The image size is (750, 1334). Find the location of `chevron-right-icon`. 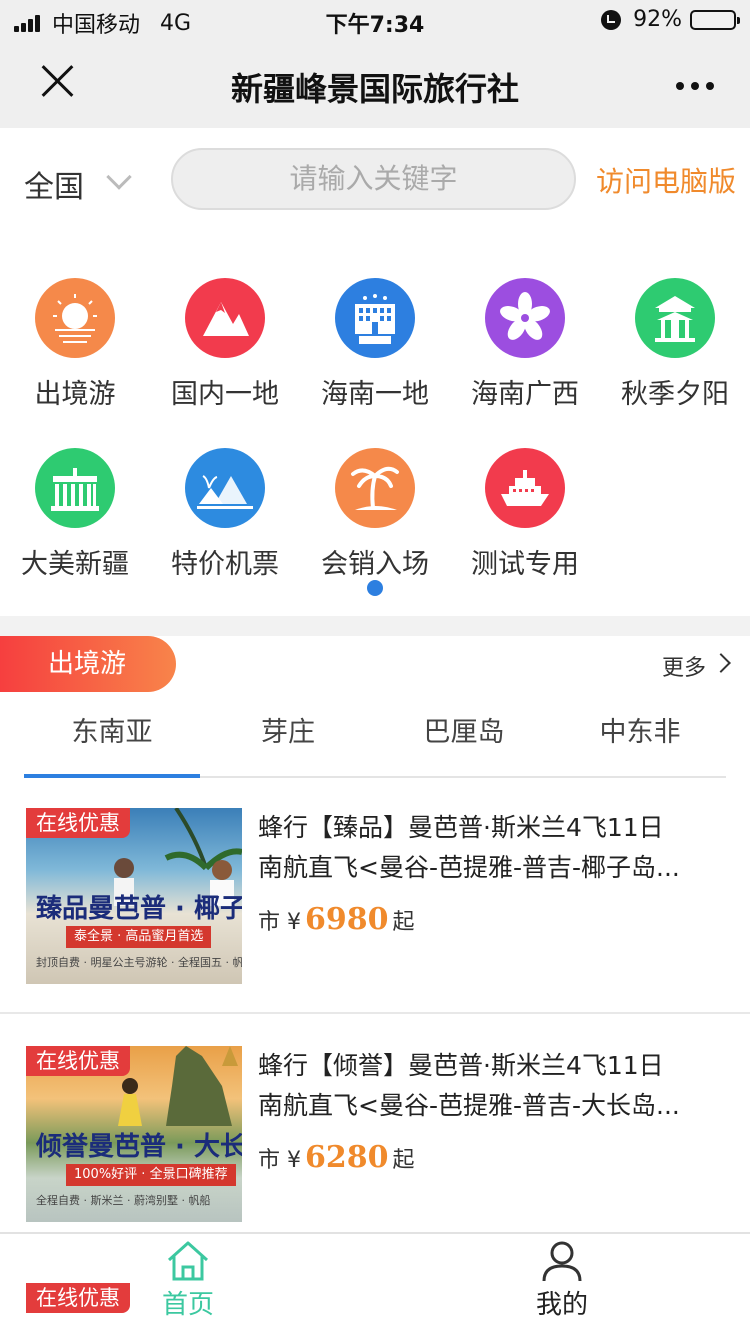

chevron-right-icon is located at coordinates (721, 663).